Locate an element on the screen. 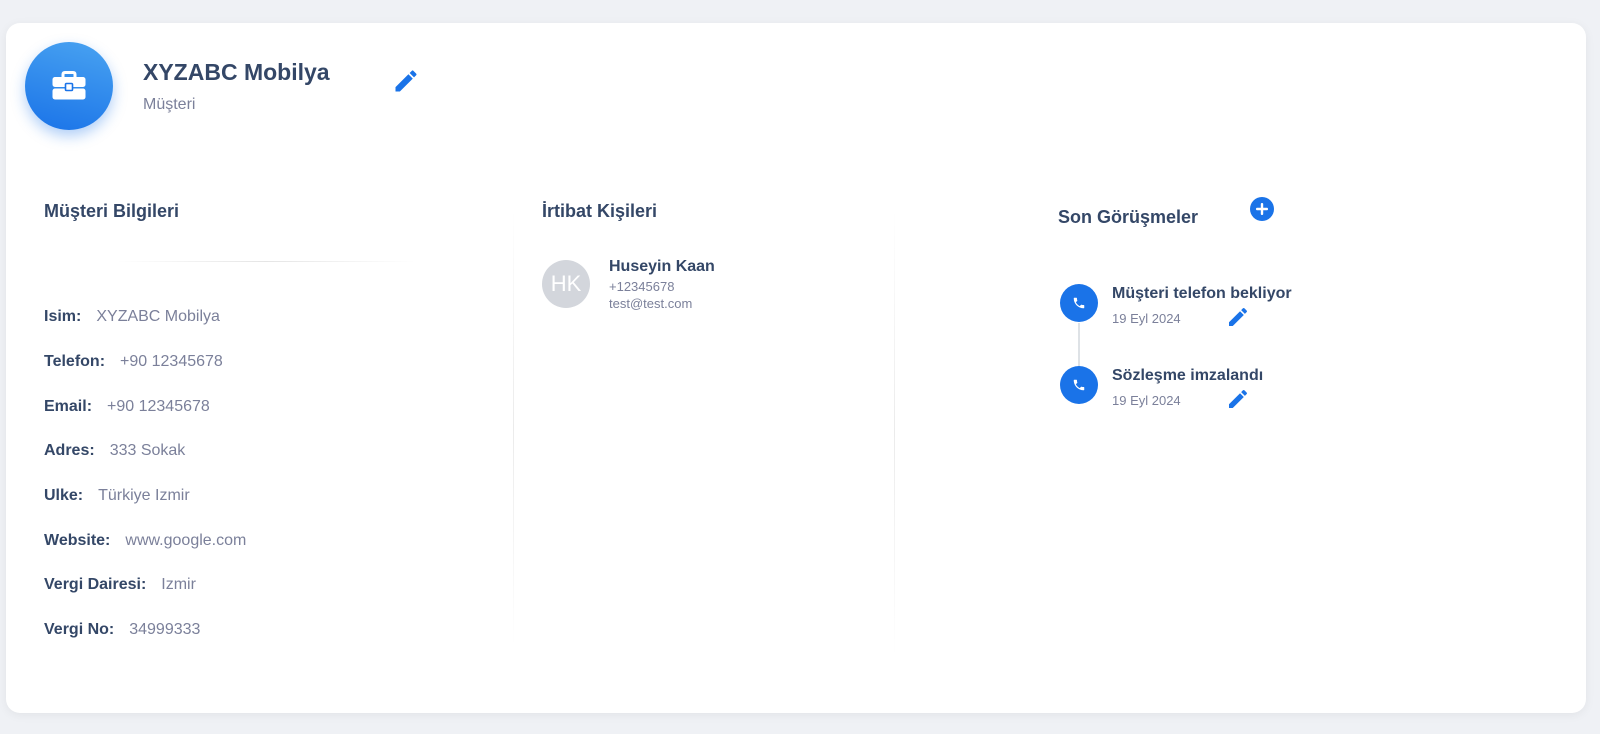 The width and height of the screenshot is (1600, 734). info-label: Telefon: is located at coordinates (75, 362).